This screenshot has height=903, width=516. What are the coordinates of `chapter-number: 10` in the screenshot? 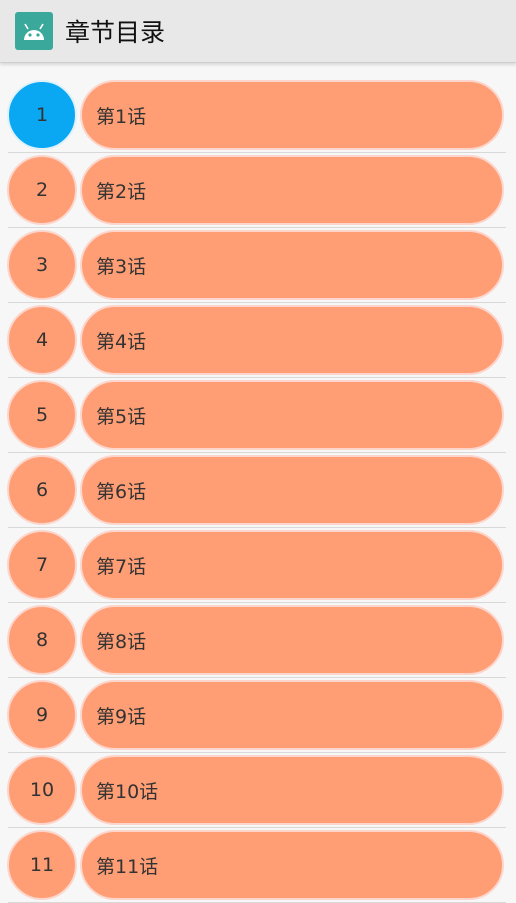 It's located at (42, 790).